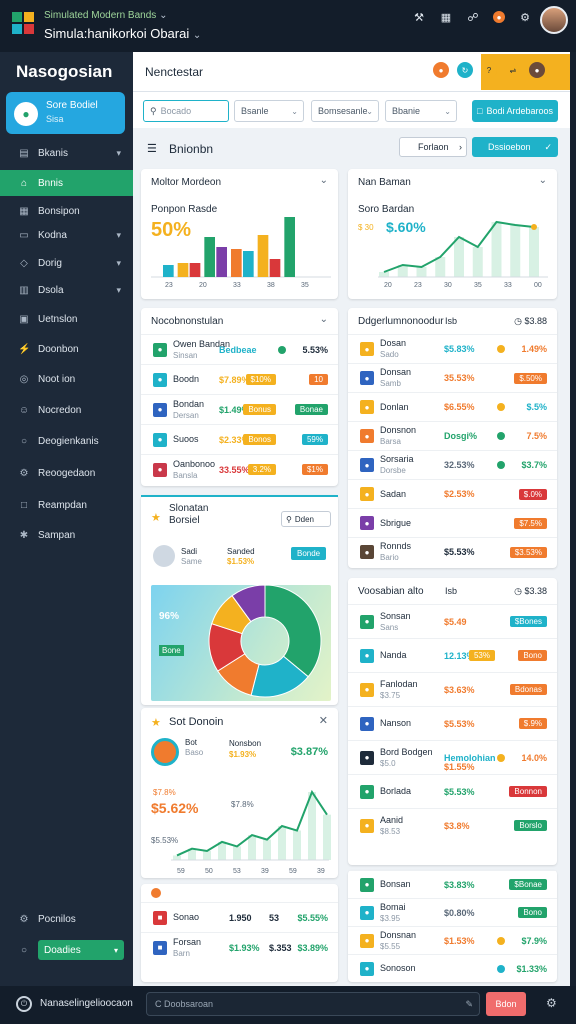 The image size is (576, 1024). Describe the element at coordinates (441, 70) in the screenshot. I see `alert-icon: ●` at that location.